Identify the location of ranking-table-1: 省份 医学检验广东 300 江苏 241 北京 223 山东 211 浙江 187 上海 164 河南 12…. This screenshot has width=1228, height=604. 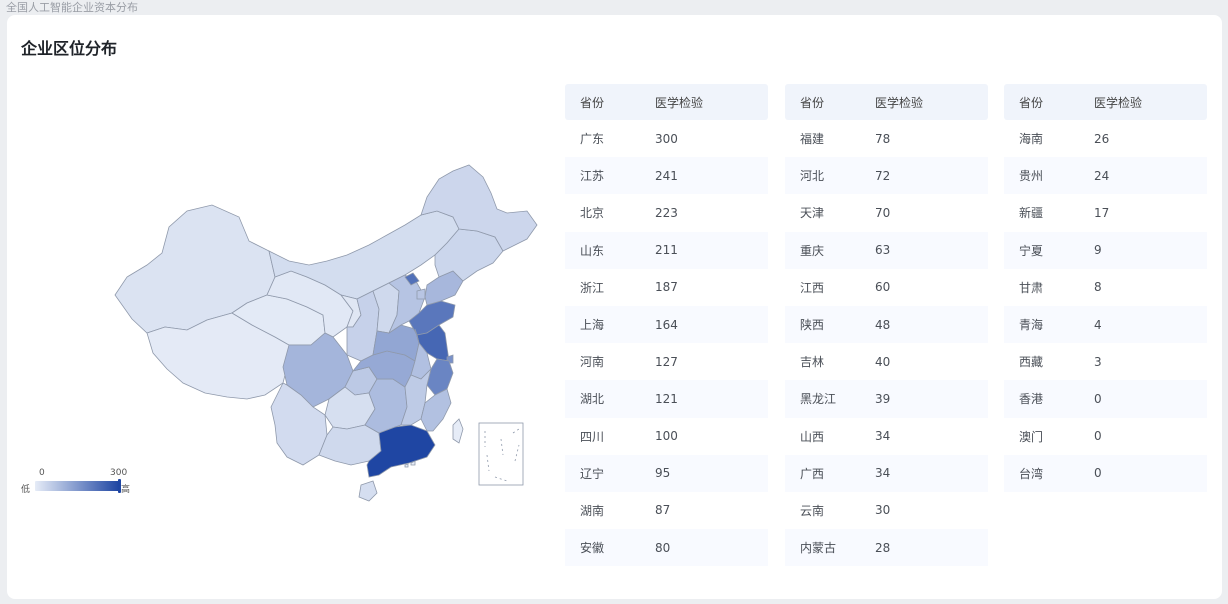
(666, 325).